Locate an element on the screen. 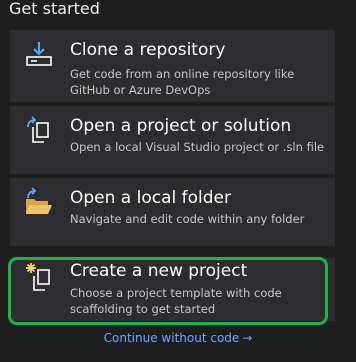  open-folder-icon is located at coordinates (39, 202).